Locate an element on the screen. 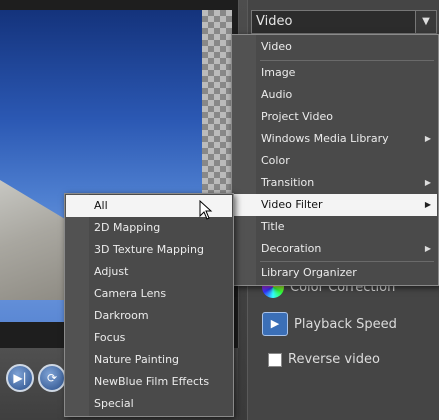 This screenshot has width=439, height=420. menu-item-library-organizer: Library Organizer is located at coordinates (335, 273).